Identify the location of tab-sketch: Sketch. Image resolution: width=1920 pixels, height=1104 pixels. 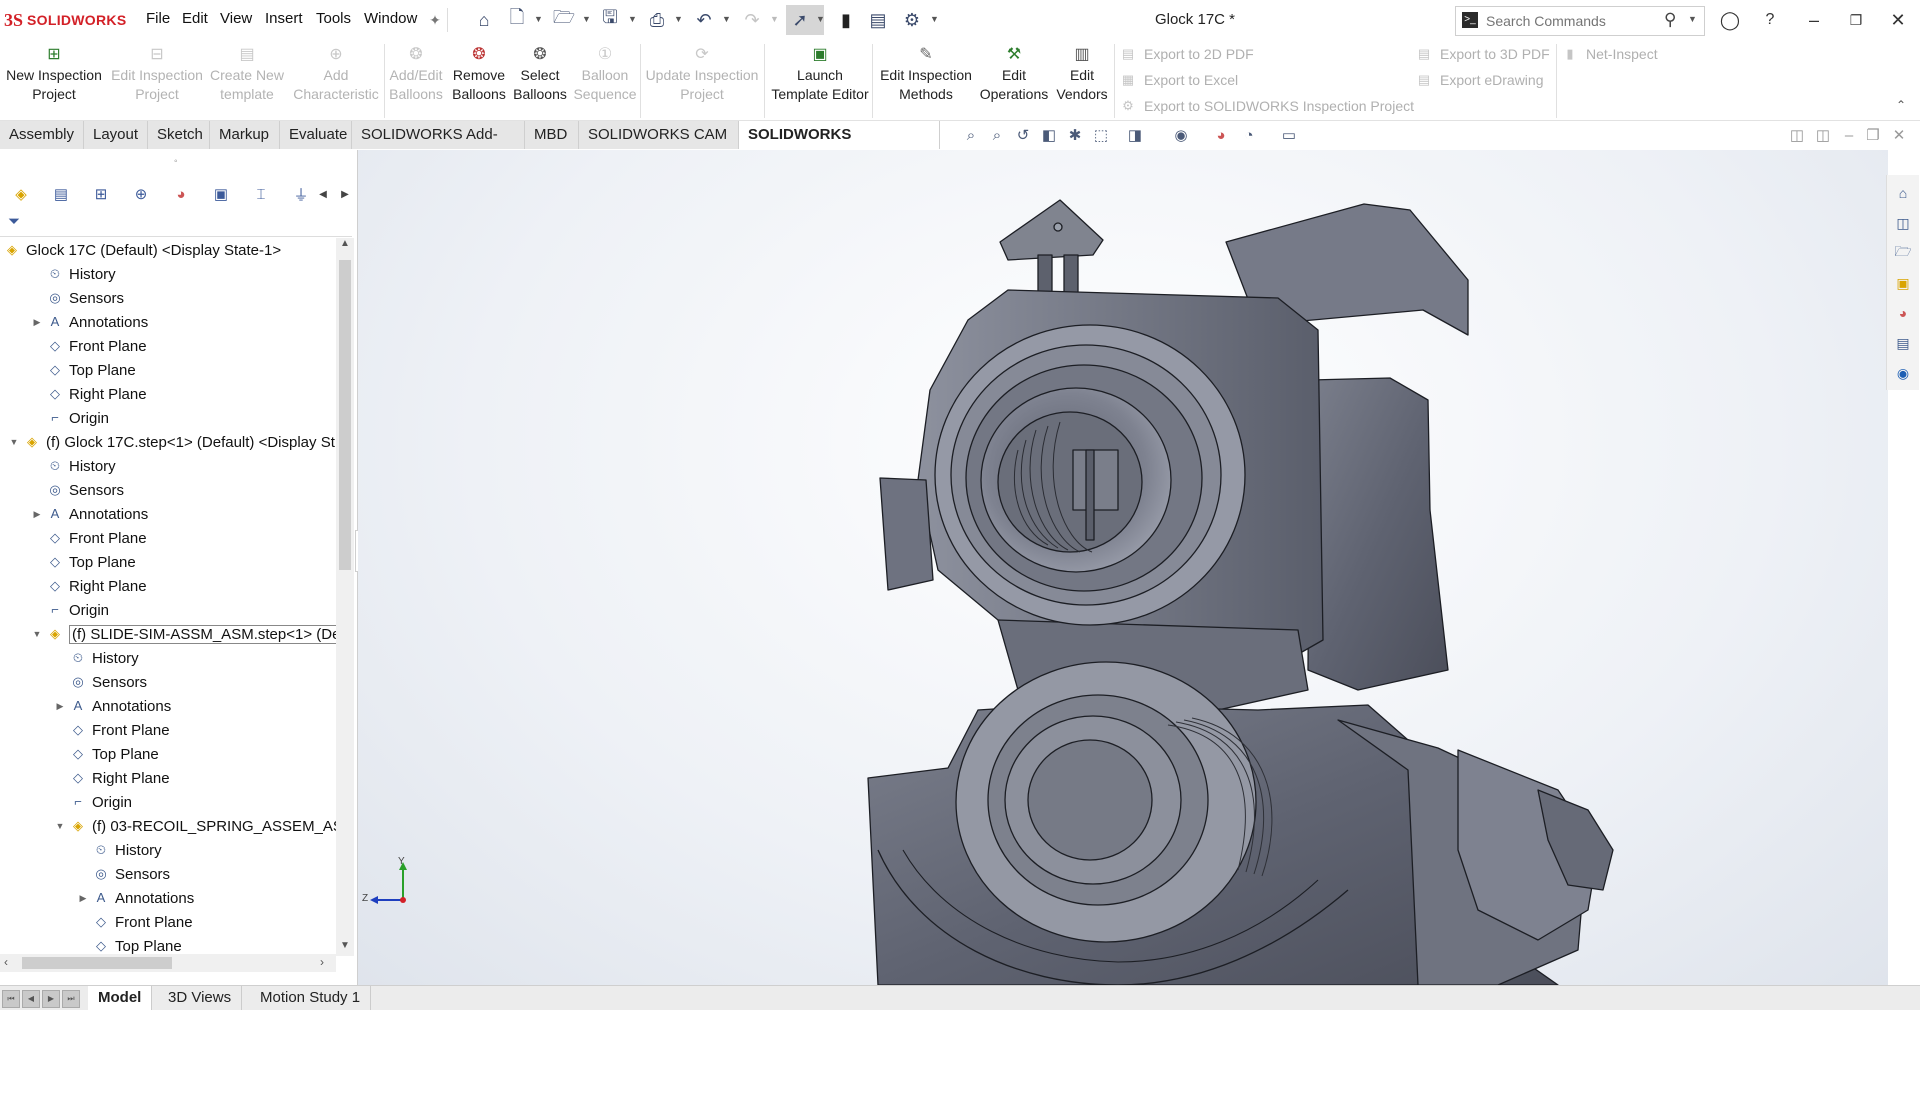
(179, 135).